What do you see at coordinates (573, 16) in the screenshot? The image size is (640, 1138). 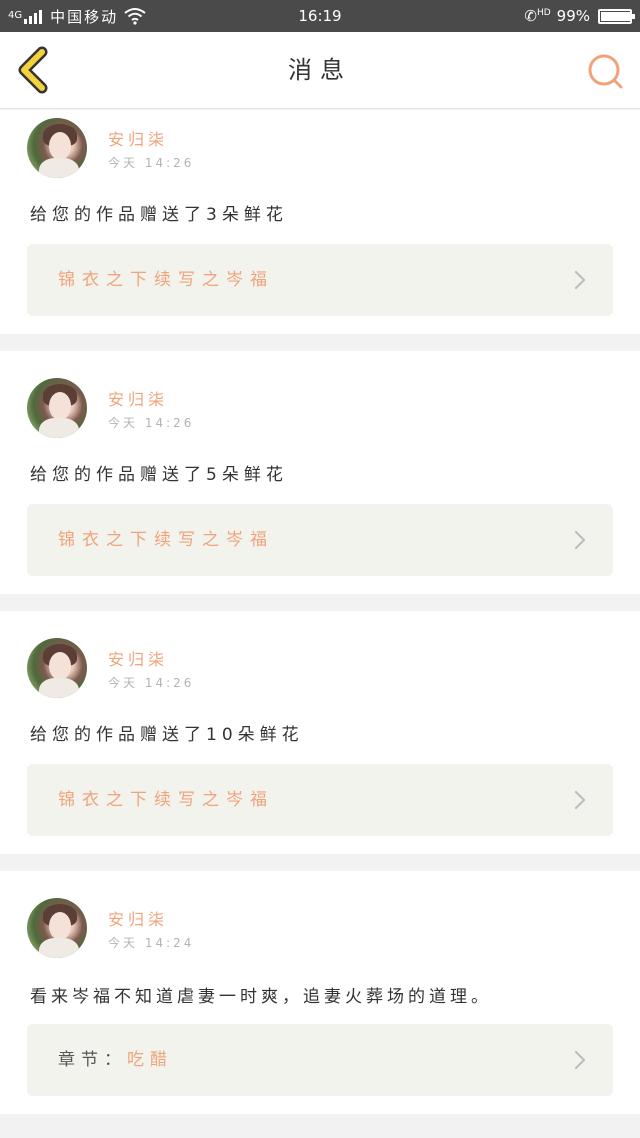 I see `battery-percent: 99%` at bounding box center [573, 16].